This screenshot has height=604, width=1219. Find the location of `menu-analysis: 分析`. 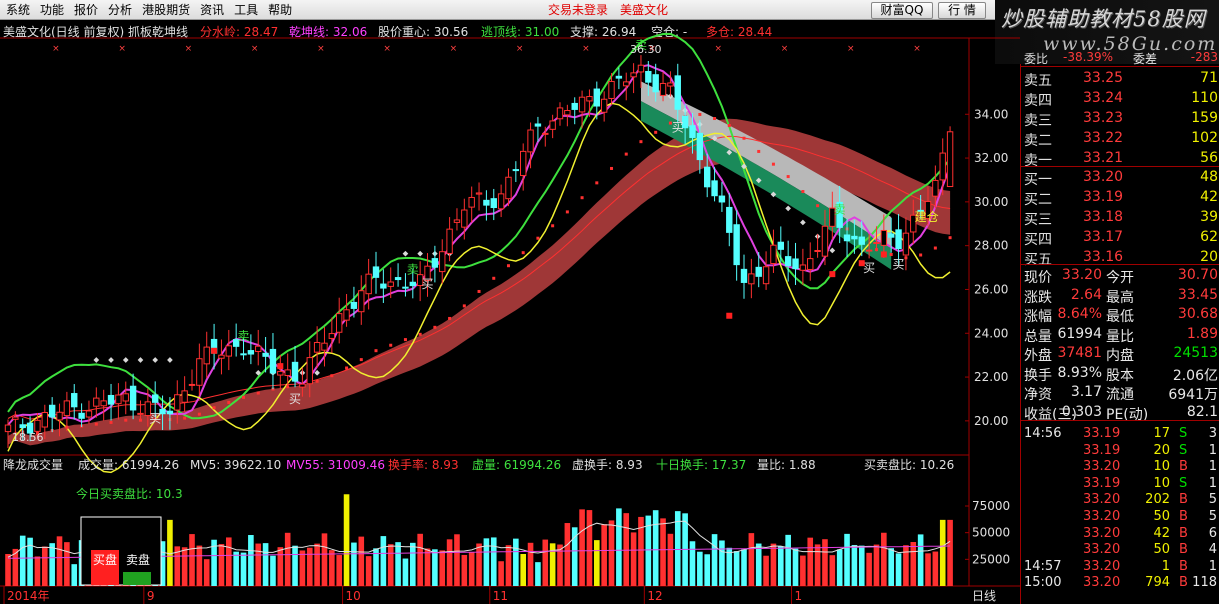

menu-analysis: 分析 is located at coordinates (123, 10).